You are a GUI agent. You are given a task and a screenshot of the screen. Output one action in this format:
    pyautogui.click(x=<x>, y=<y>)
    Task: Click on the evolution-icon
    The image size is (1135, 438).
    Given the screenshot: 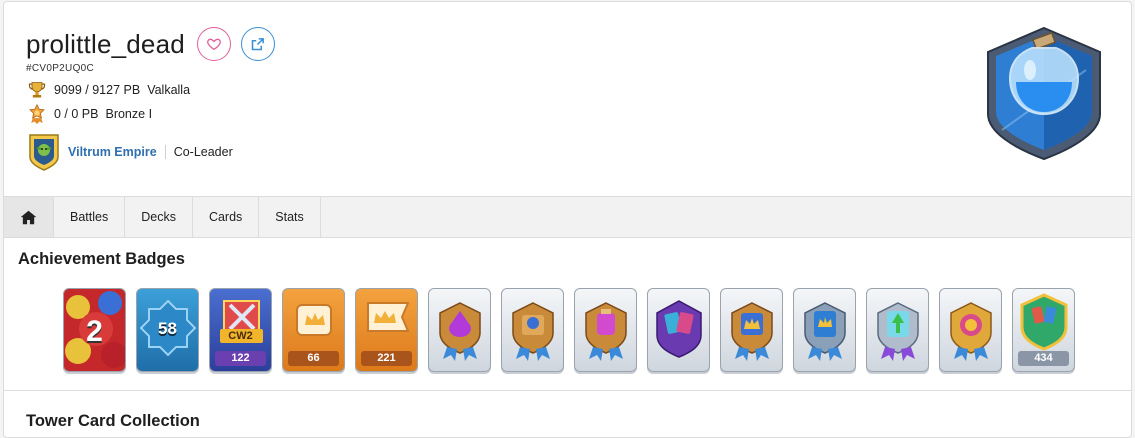 What is the action you would take?
    pyautogui.click(x=898, y=331)
    